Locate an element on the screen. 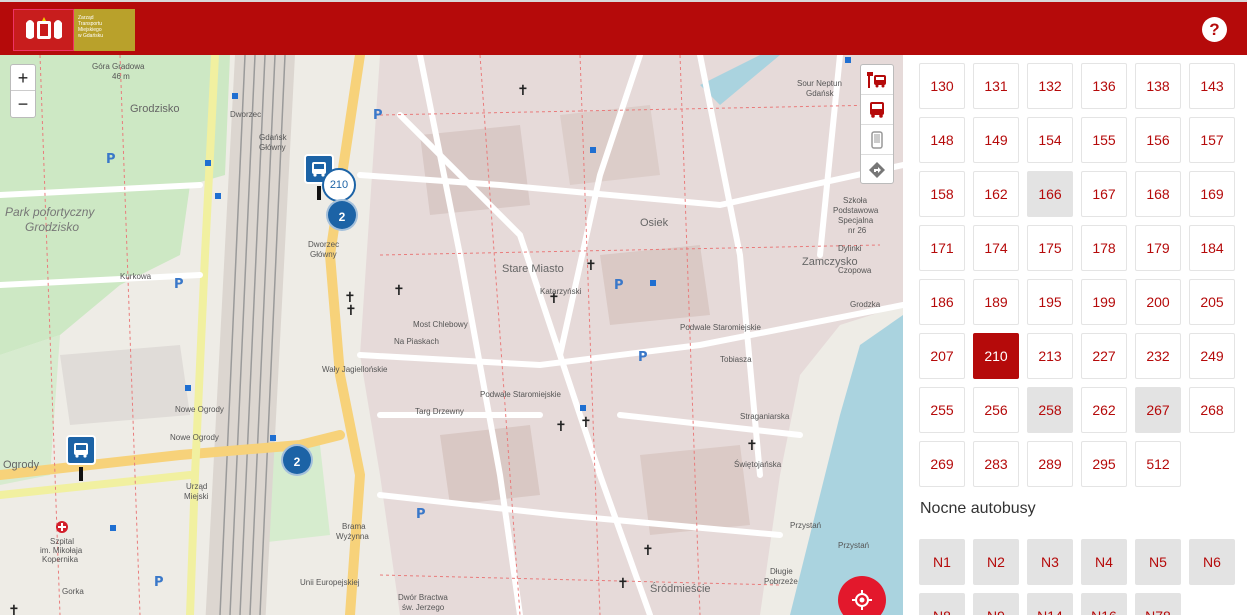  zoom-out-button: − is located at coordinates (23, 104).